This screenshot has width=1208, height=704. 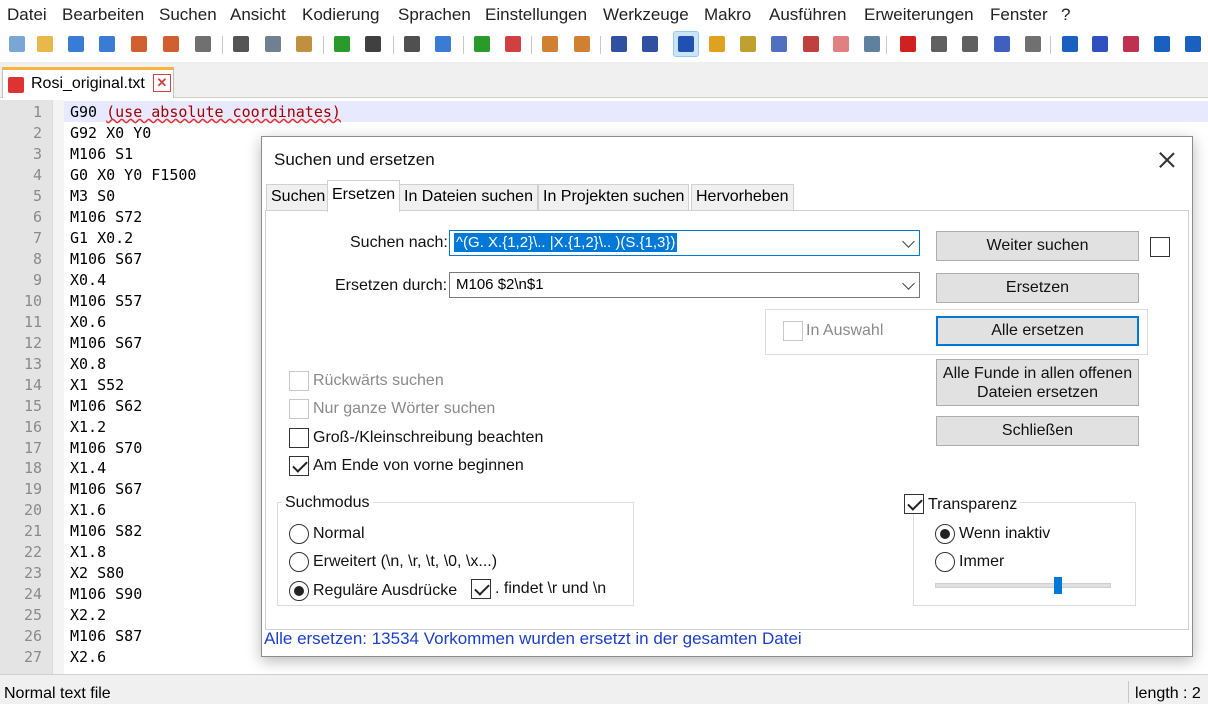 I want to click on in-selection-checkbox, so click(x=793, y=331).